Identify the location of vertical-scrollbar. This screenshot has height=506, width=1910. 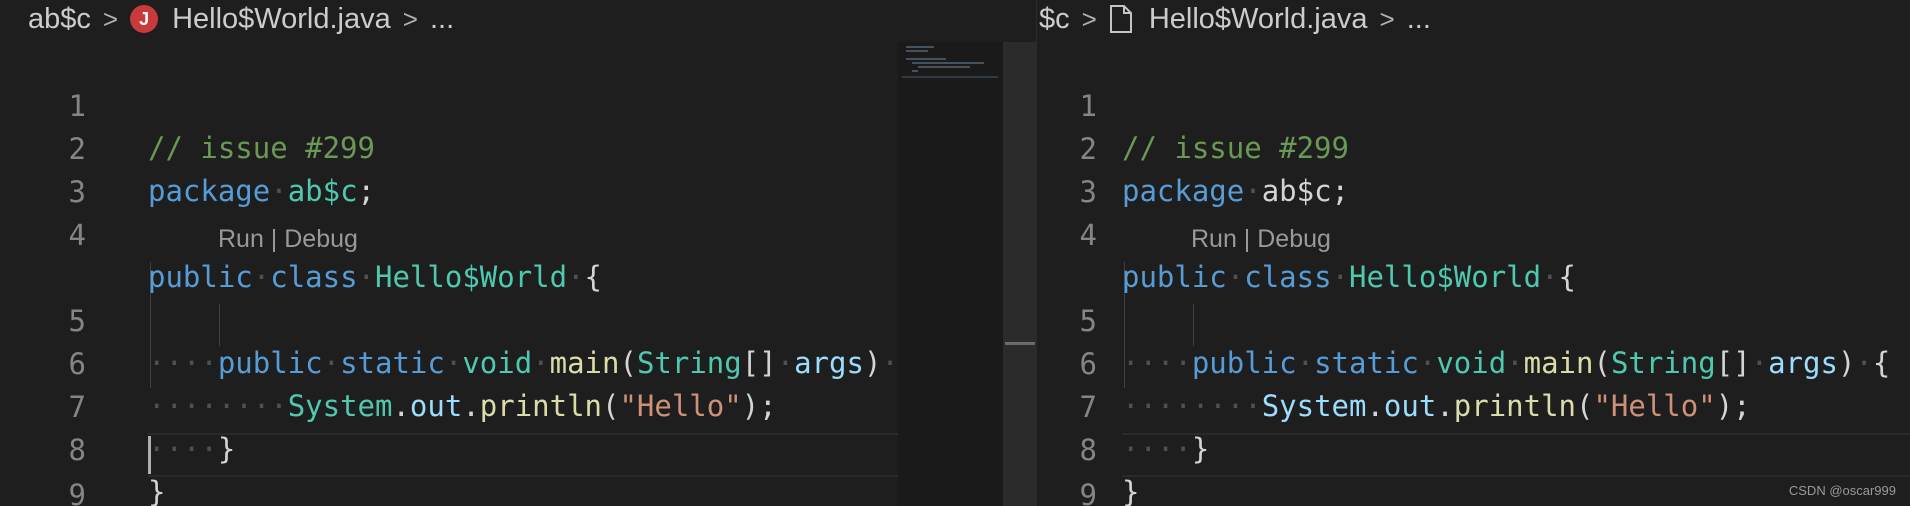
(1020, 274).